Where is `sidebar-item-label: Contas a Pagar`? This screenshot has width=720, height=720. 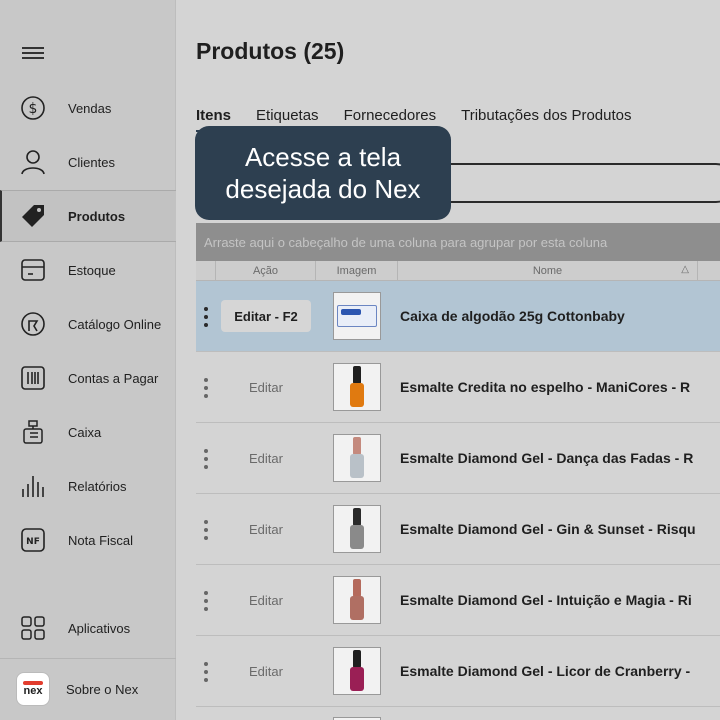 sidebar-item-label: Contas a Pagar is located at coordinates (113, 378).